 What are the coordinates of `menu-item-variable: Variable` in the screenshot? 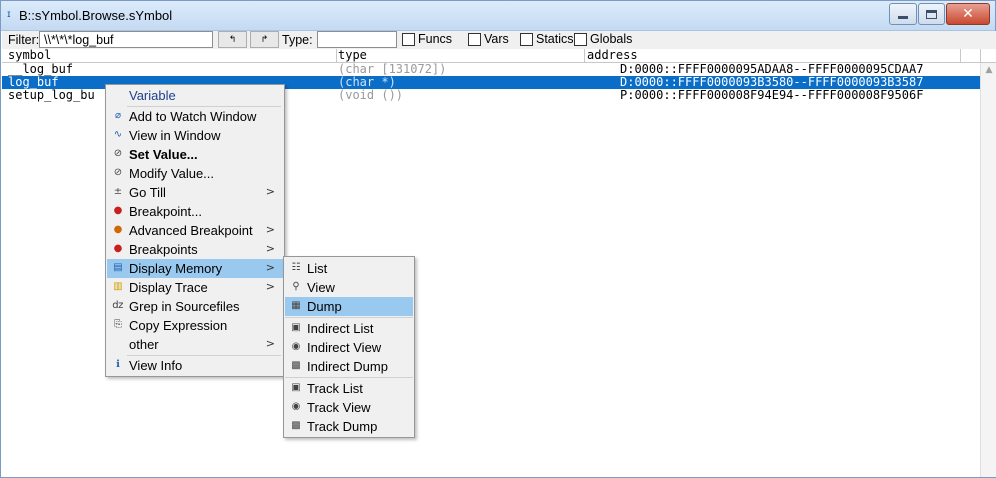 It's located at (152, 95).